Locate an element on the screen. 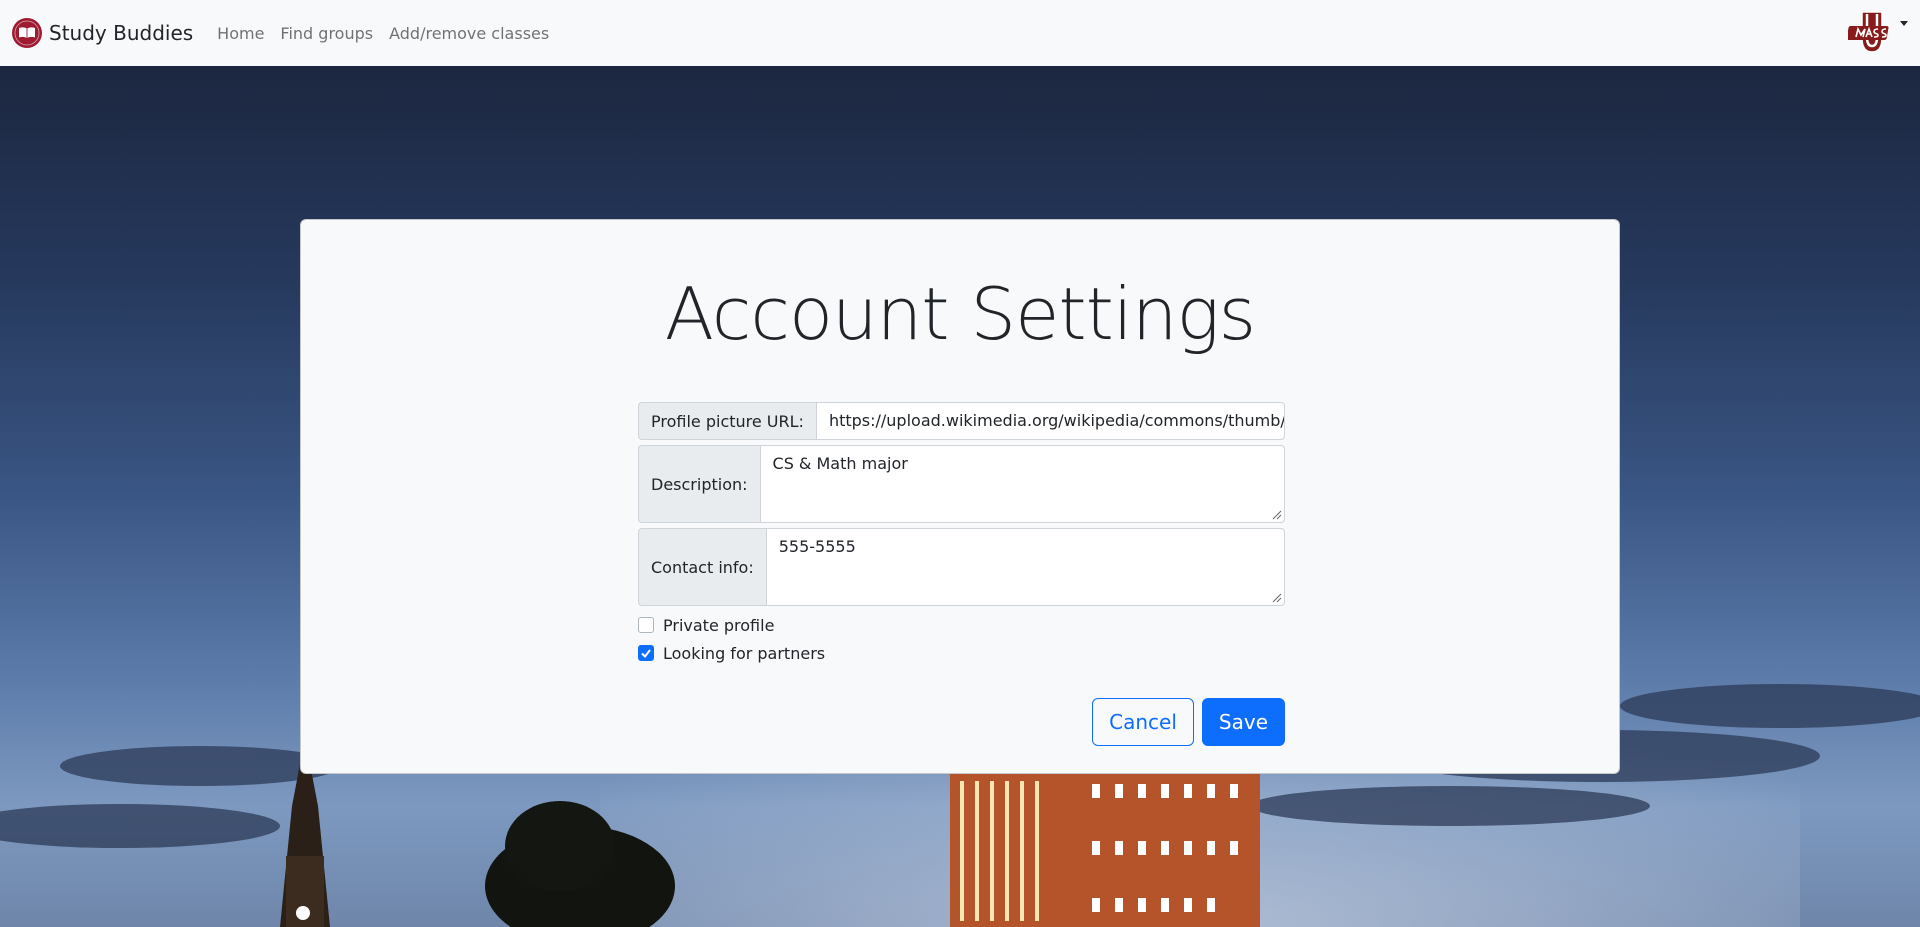 The width and height of the screenshot is (1920, 927). description-textarea: CS & Math major is located at coordinates (1022, 484).